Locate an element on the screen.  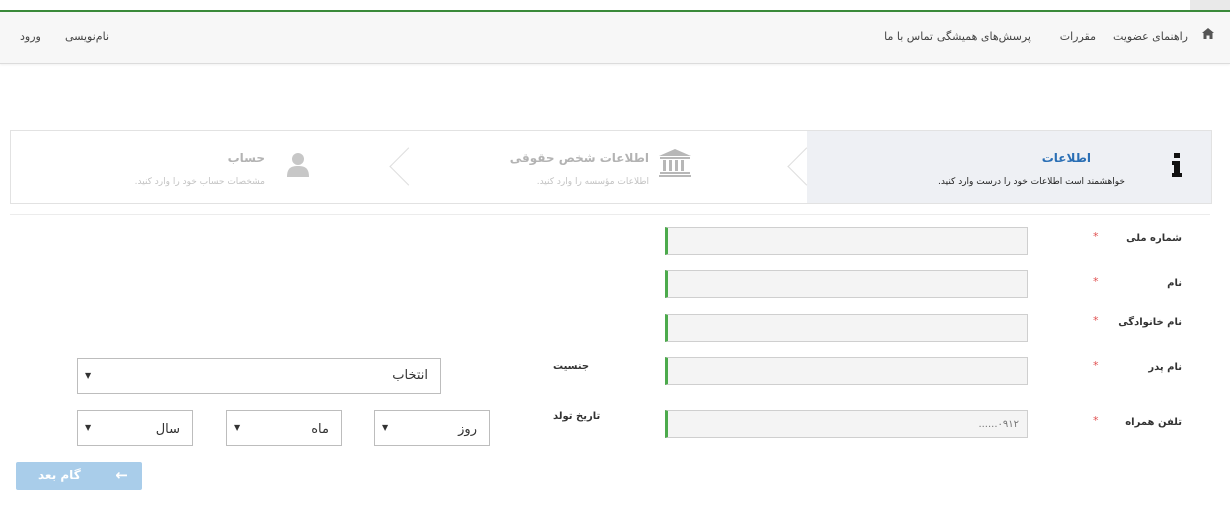
father-name-label: نام پدر is located at coordinates (1165, 367).